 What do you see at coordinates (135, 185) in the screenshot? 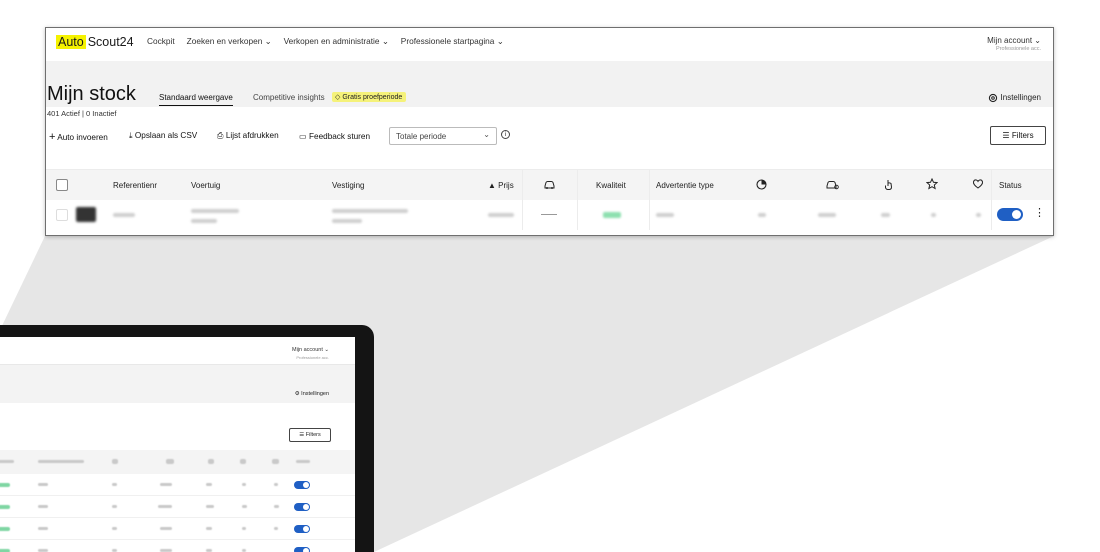
I see `col-referentienr: Referentienr` at bounding box center [135, 185].